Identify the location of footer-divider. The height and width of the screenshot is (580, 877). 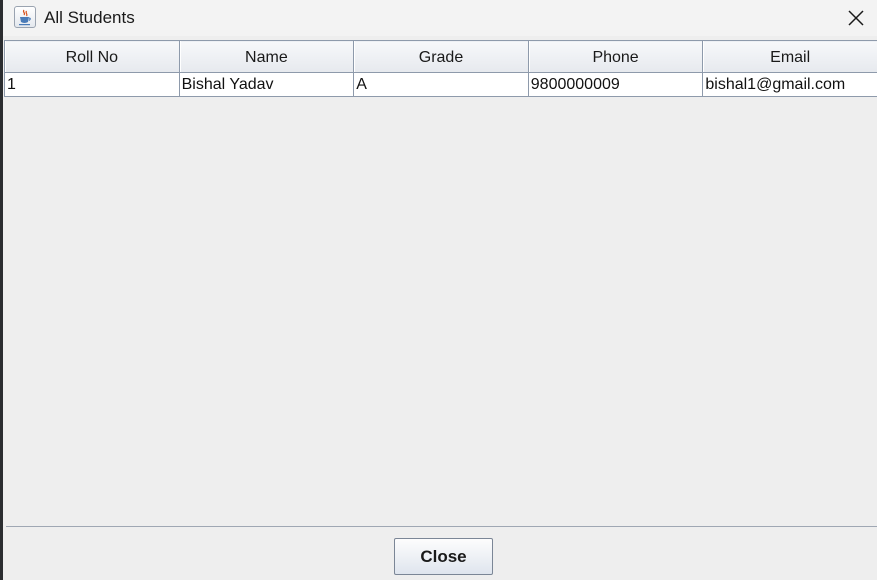
(441, 526).